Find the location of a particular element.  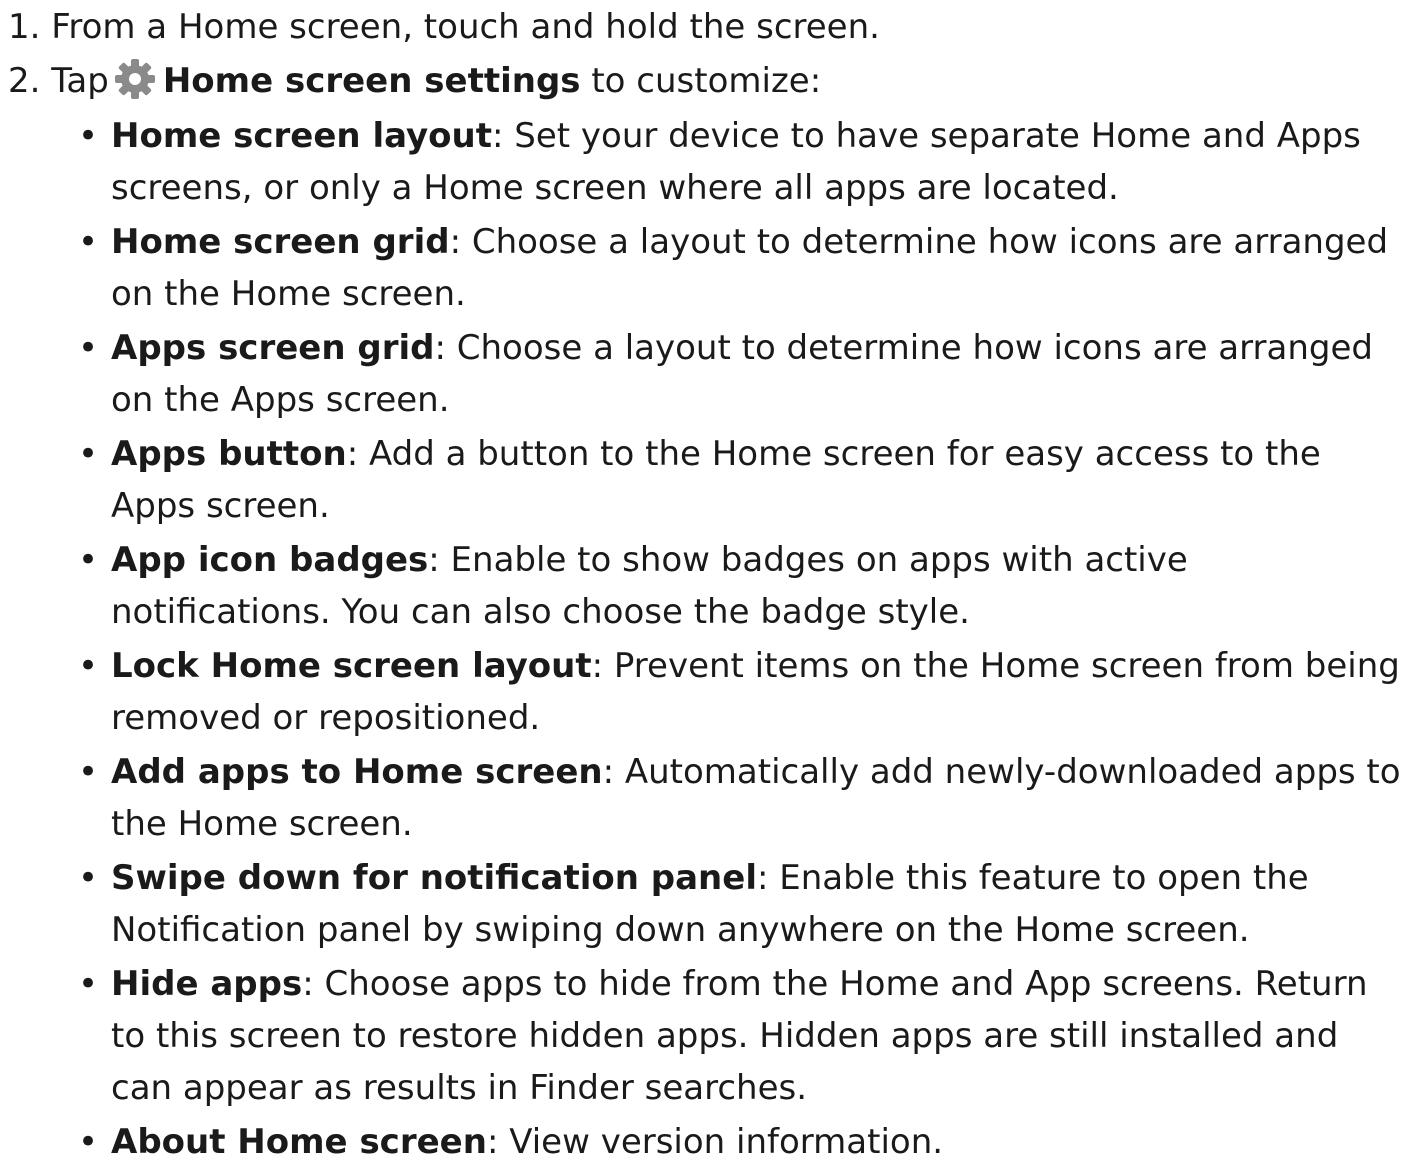

step-number: 1. is located at coordinates (24, 27).